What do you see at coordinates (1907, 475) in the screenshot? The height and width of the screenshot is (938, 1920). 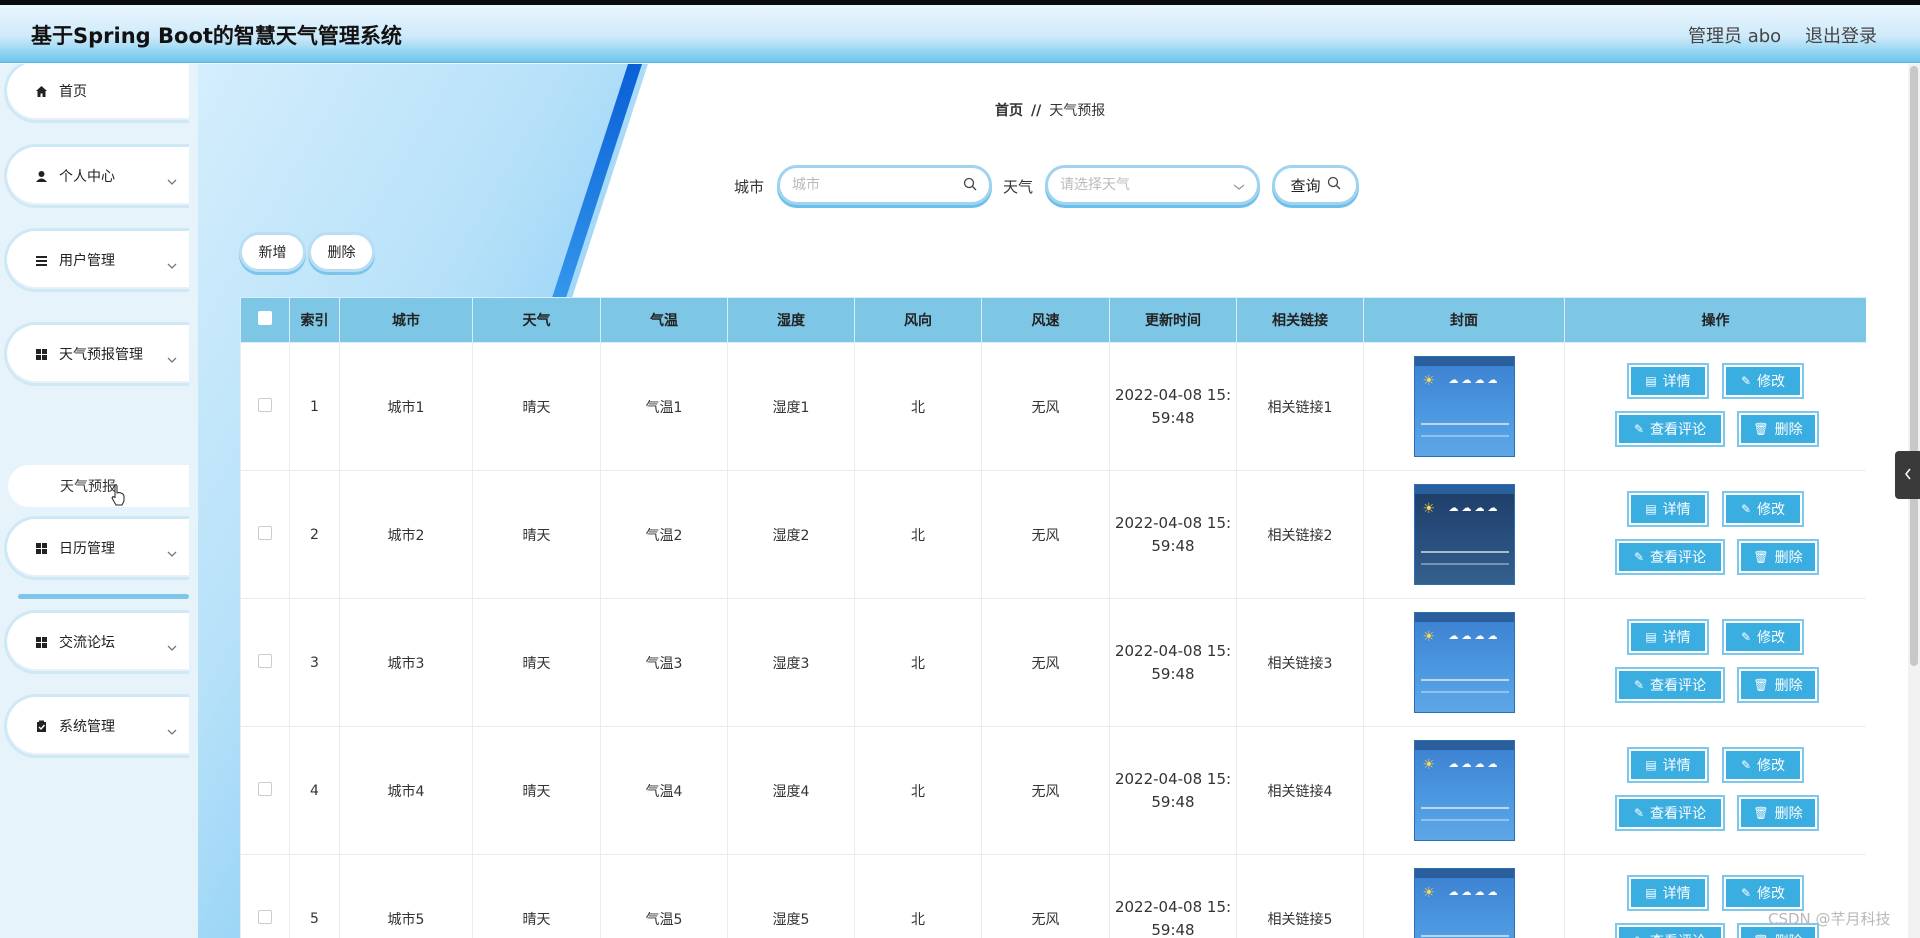 I see `collapse-panel-button` at bounding box center [1907, 475].